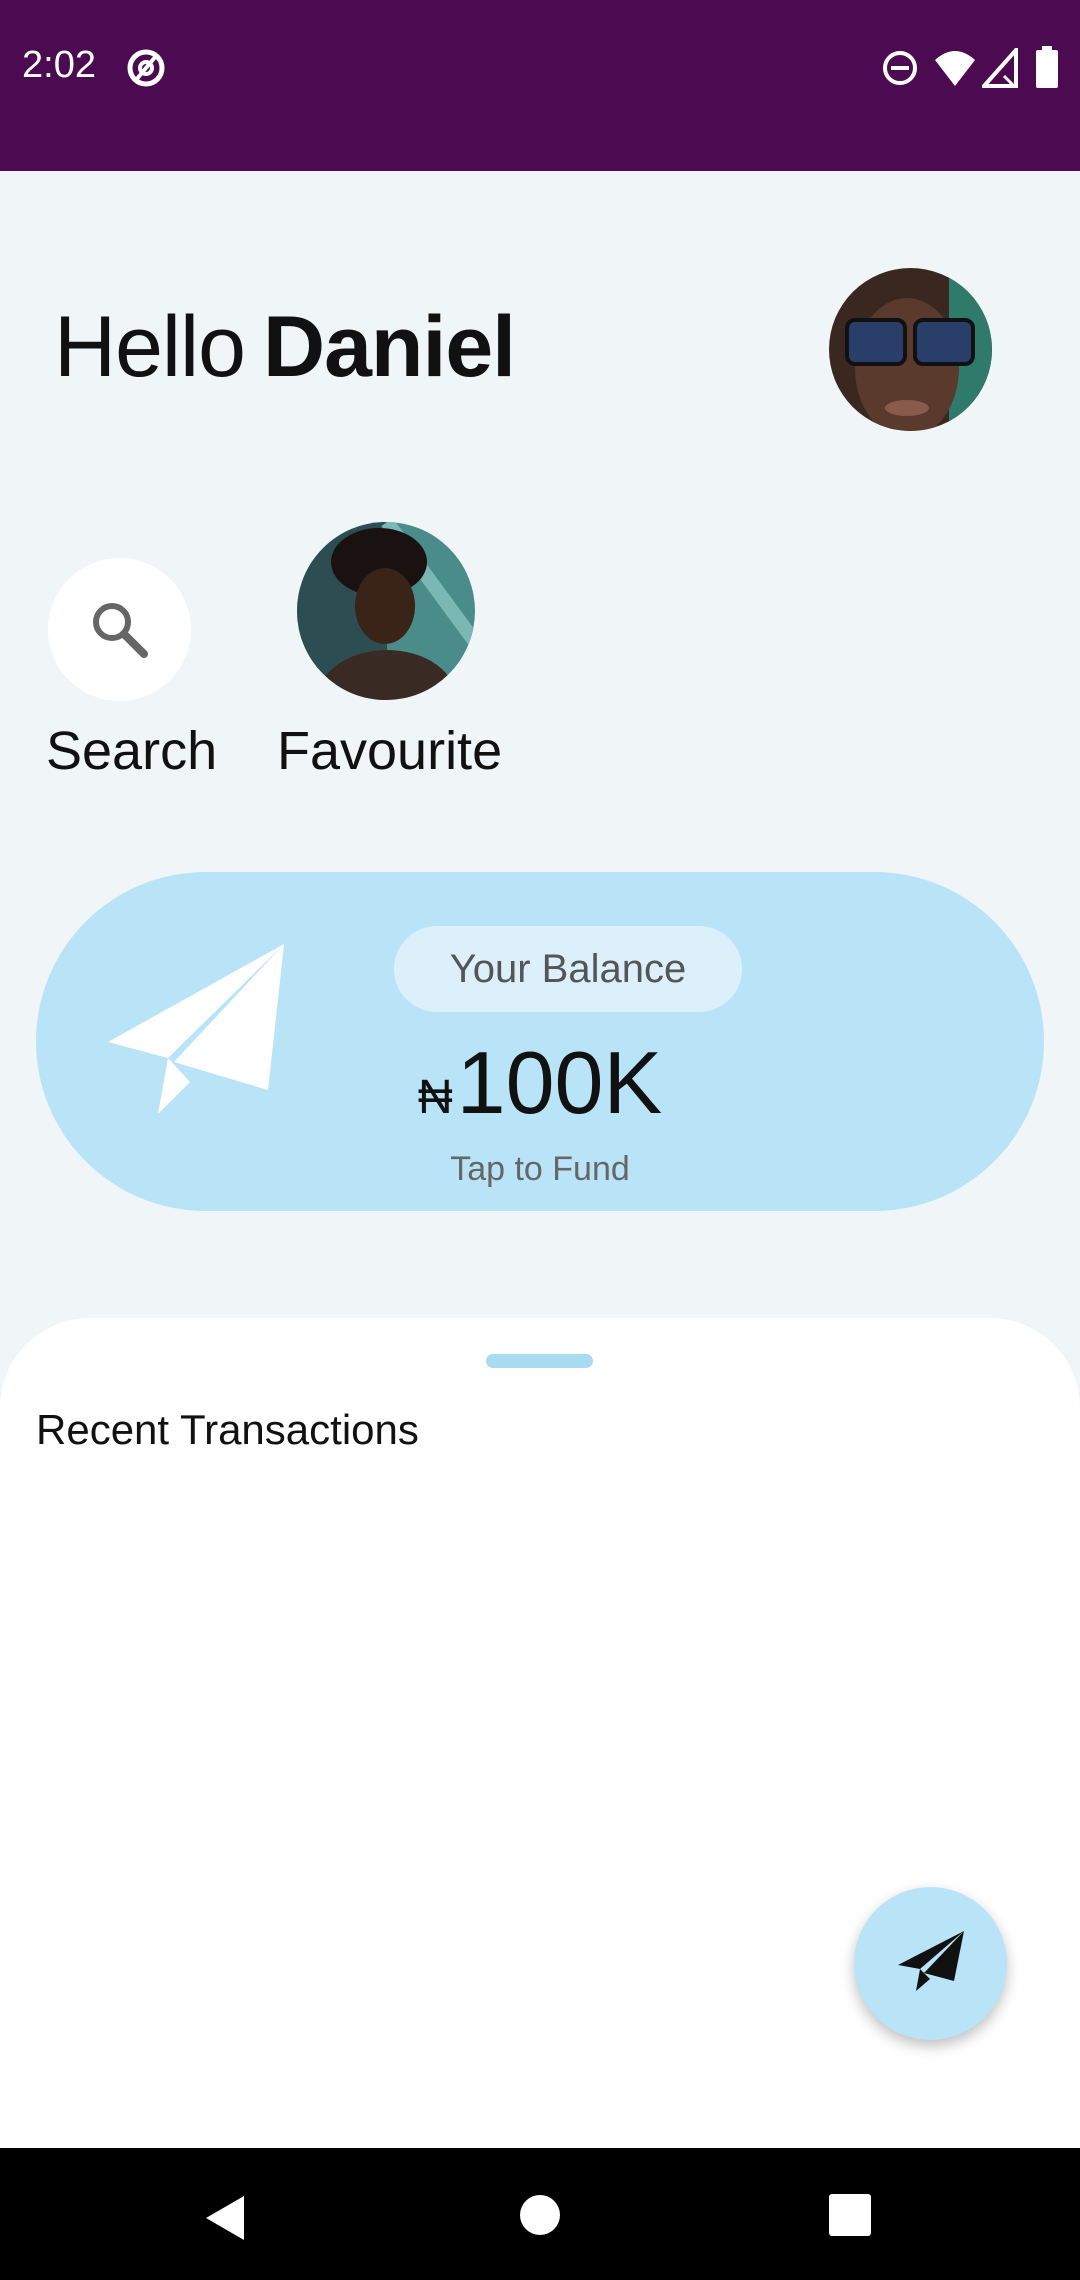 This screenshot has width=1080, height=2280. I want to click on do-not-disturb-icon, so click(900, 70).